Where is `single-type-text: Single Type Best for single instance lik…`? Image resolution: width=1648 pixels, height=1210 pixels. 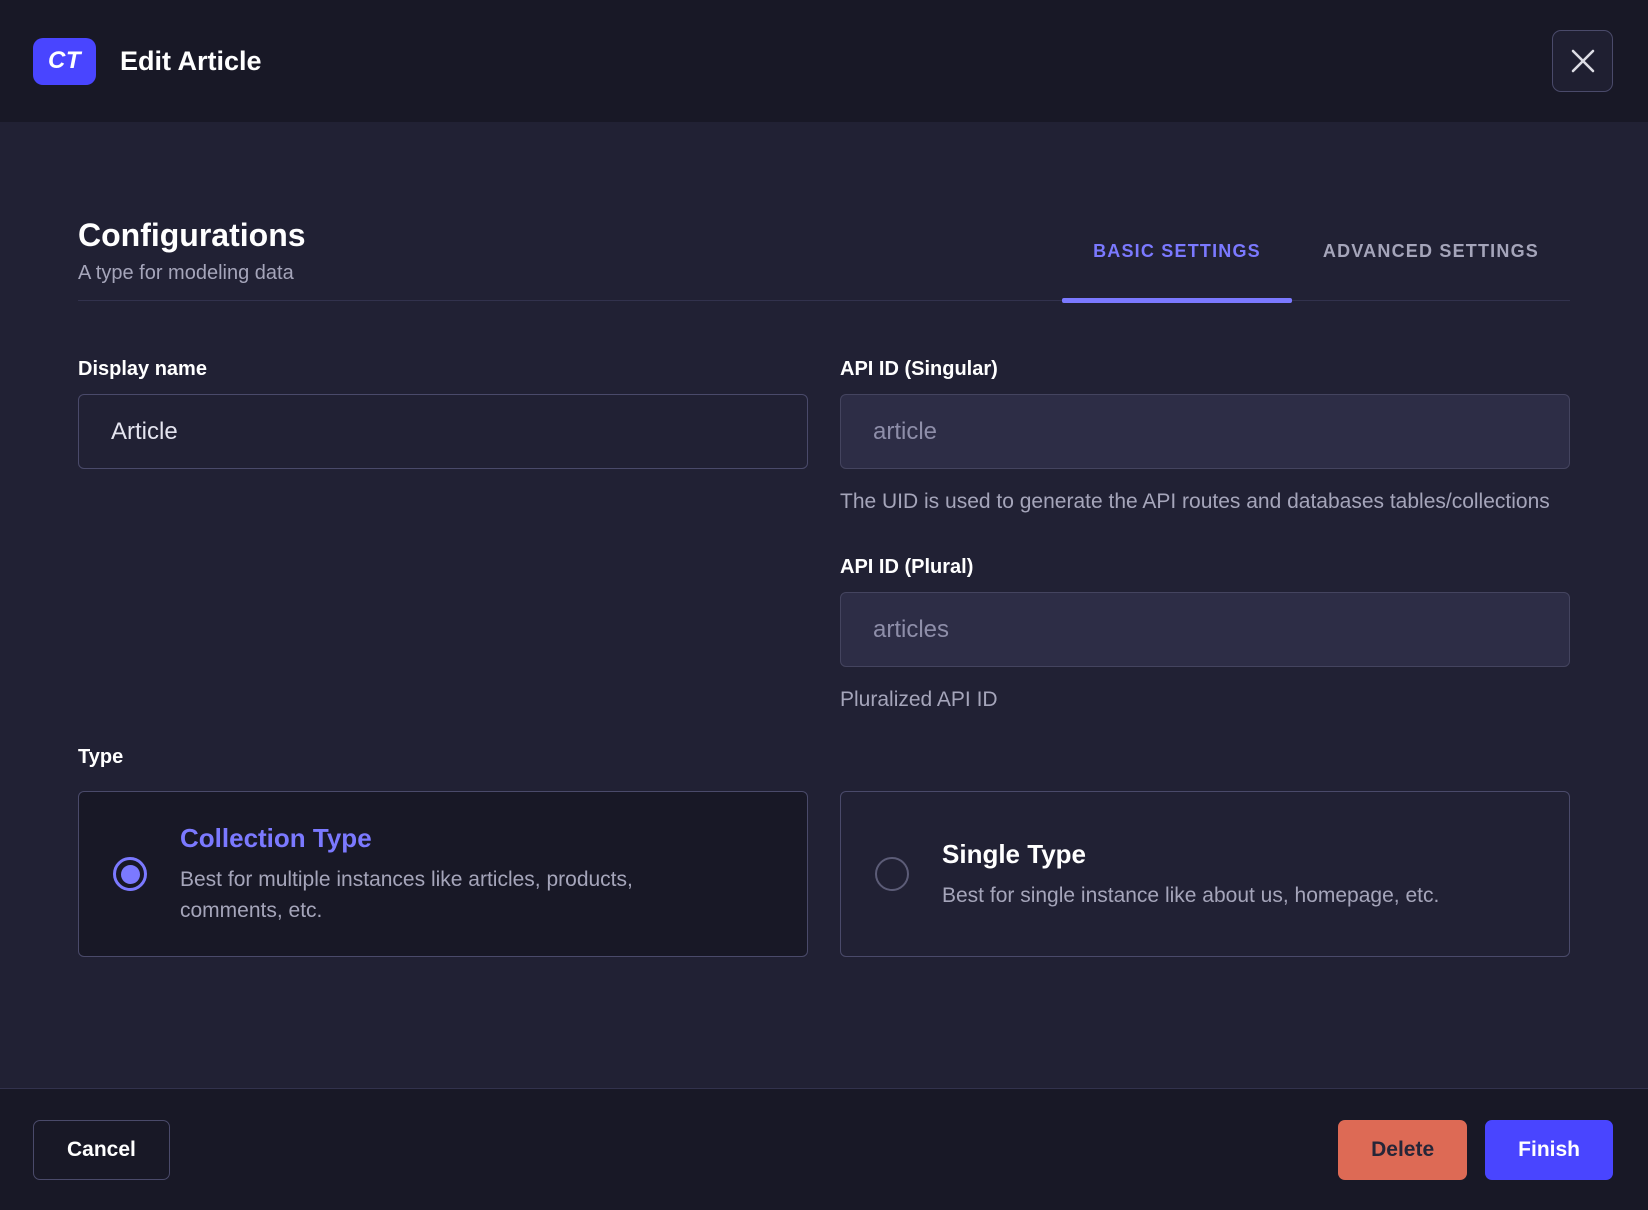 single-type-text: Single Type Best for single instance lik… is located at coordinates (1190, 874).